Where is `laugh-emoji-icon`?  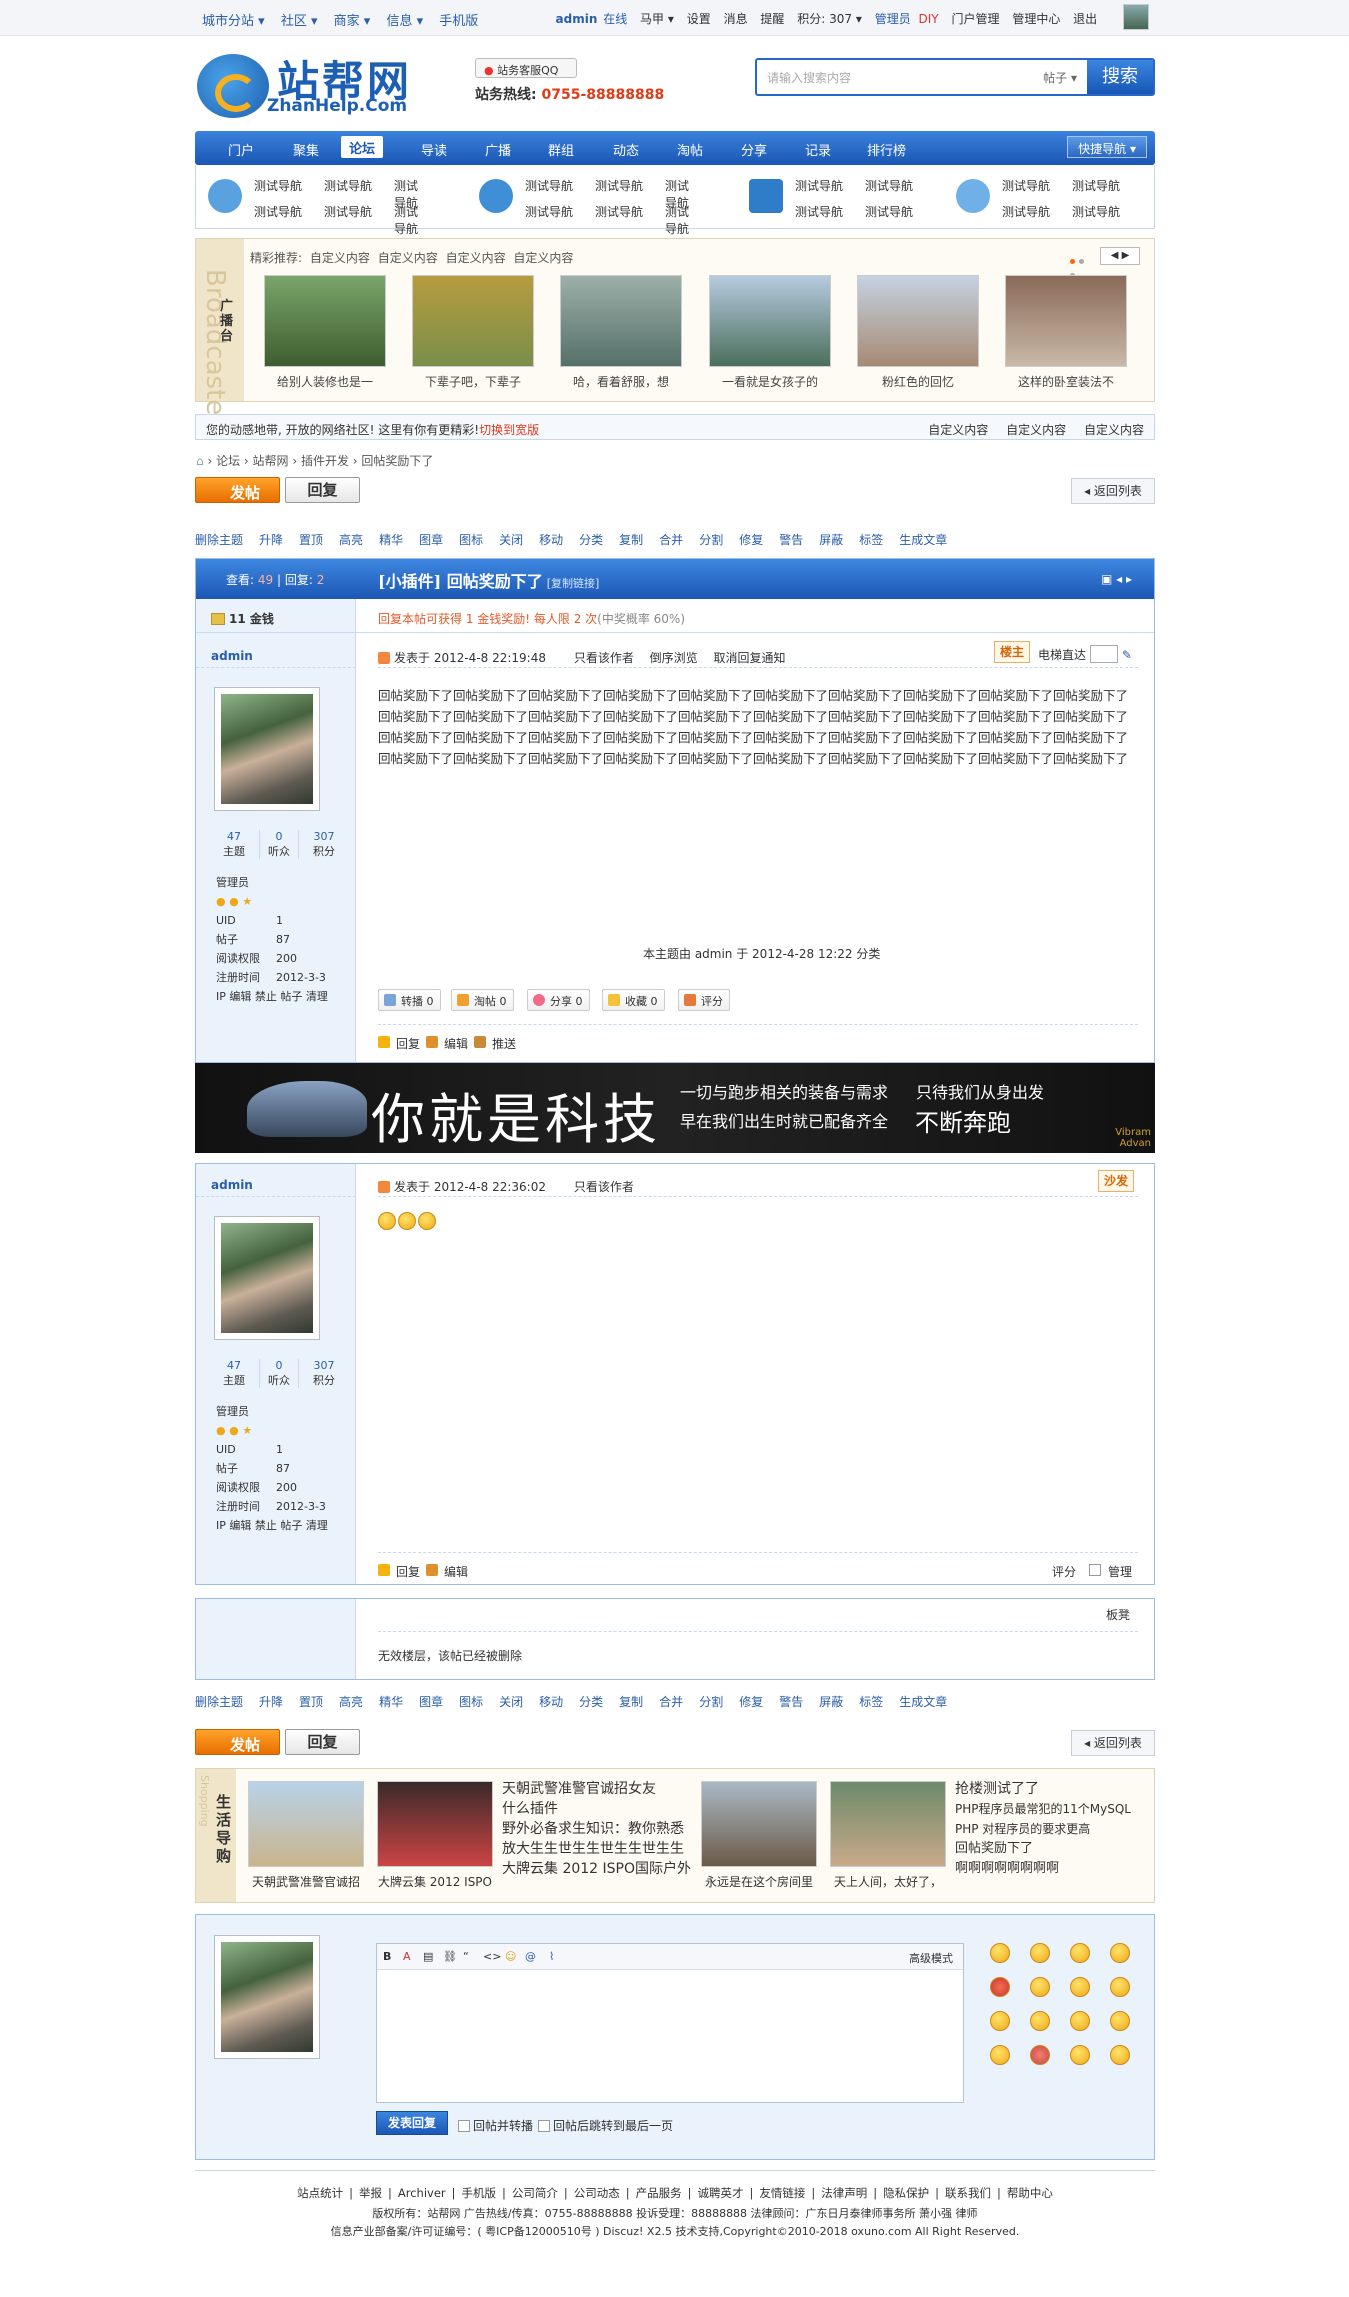 laugh-emoji-icon is located at coordinates (1120, 1953).